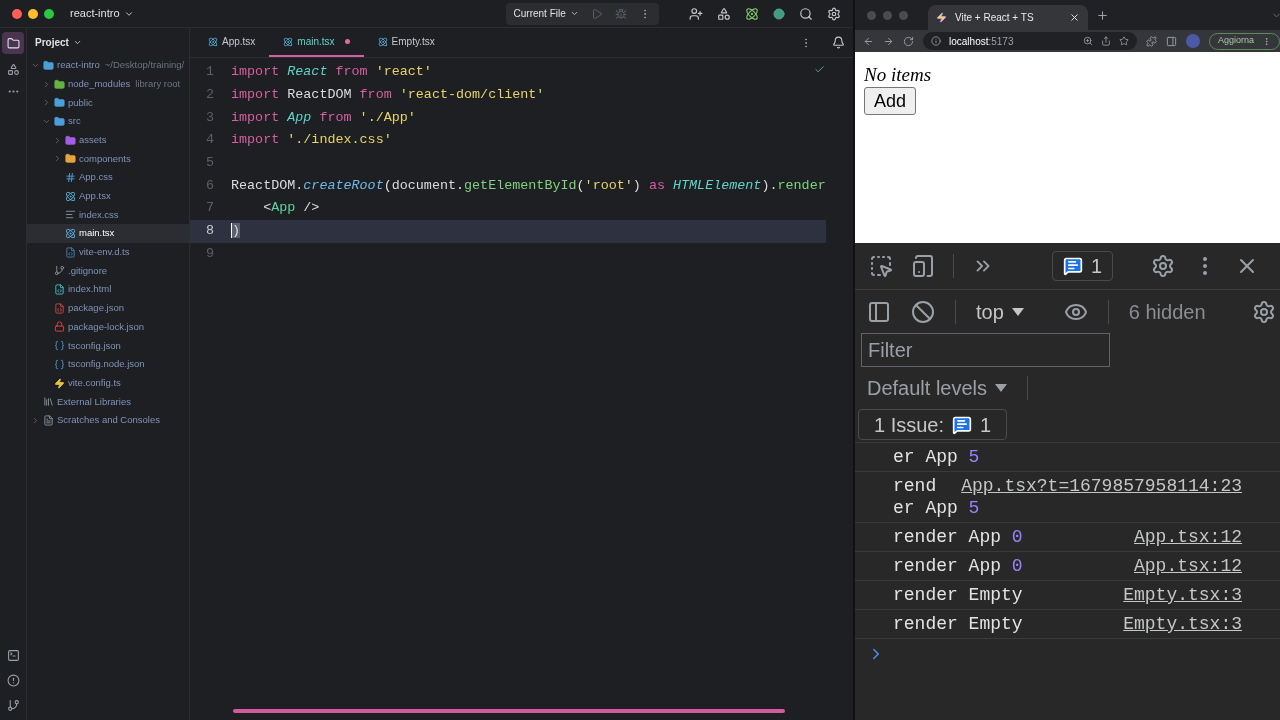  What do you see at coordinates (806, 13) in the screenshot?
I see `search-icon` at bounding box center [806, 13].